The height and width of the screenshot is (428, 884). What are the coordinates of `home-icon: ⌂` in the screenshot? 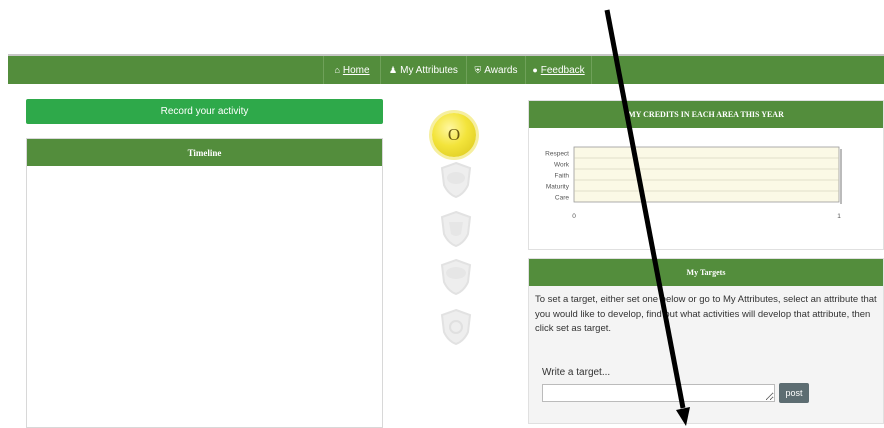 It's located at (337, 70).